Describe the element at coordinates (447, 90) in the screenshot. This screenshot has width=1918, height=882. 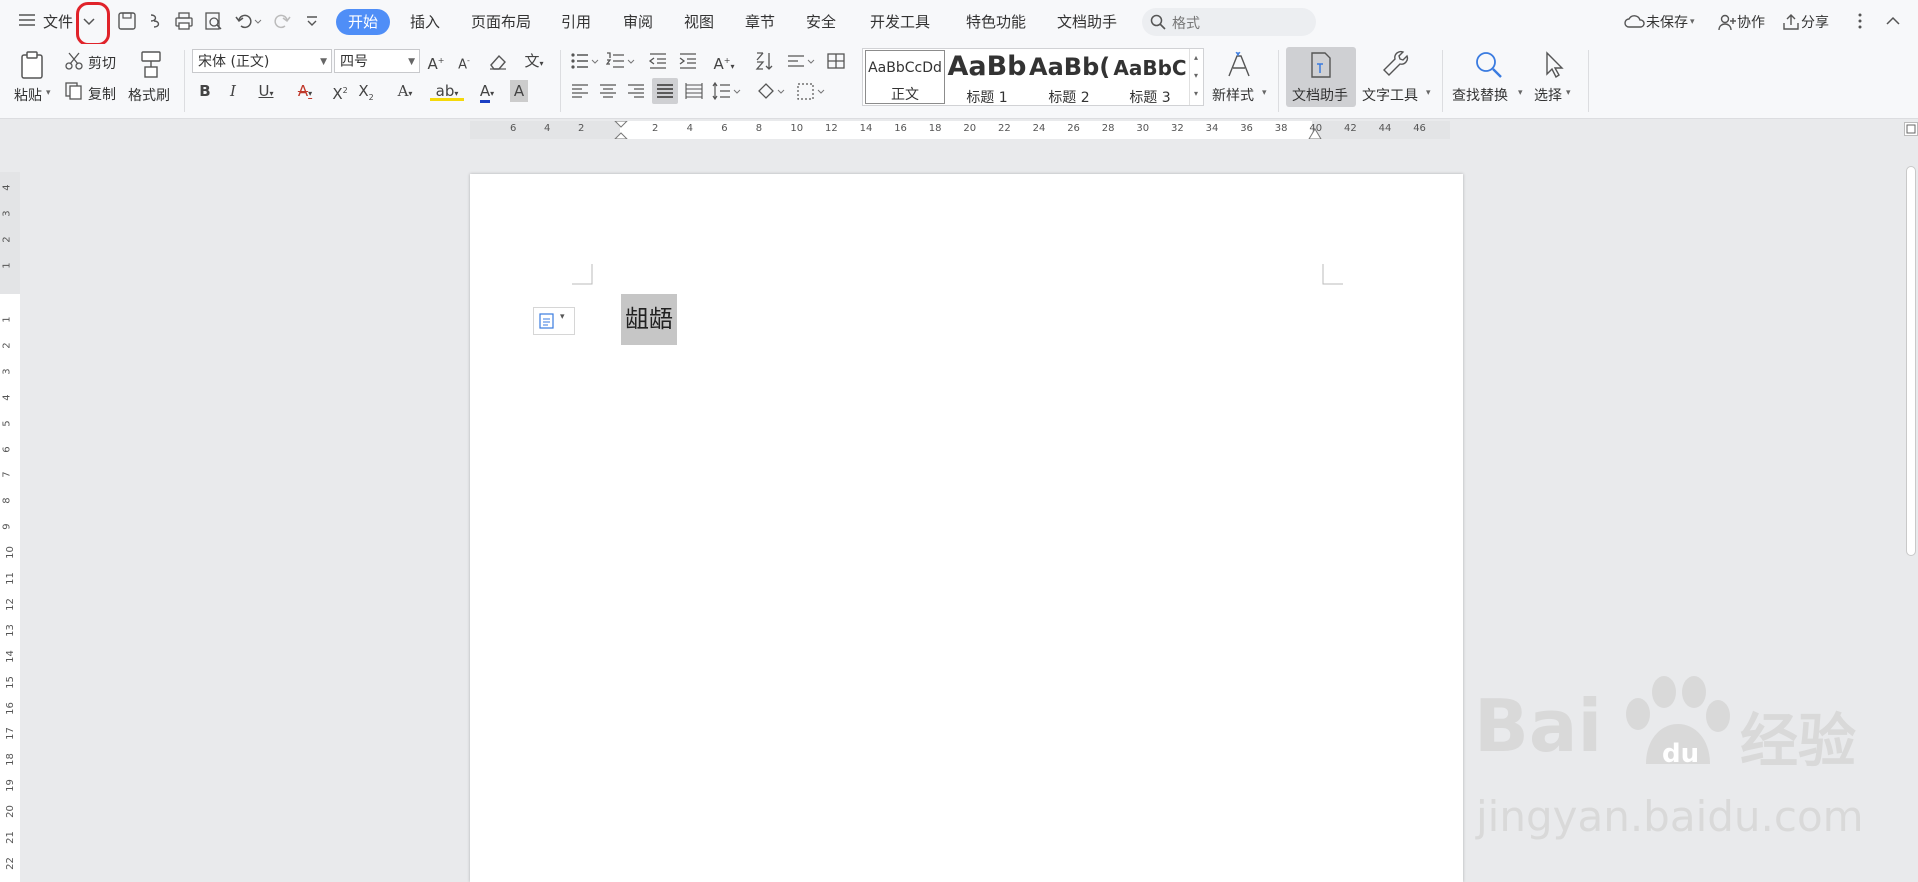
I see `highlight-button: ab▾` at that location.